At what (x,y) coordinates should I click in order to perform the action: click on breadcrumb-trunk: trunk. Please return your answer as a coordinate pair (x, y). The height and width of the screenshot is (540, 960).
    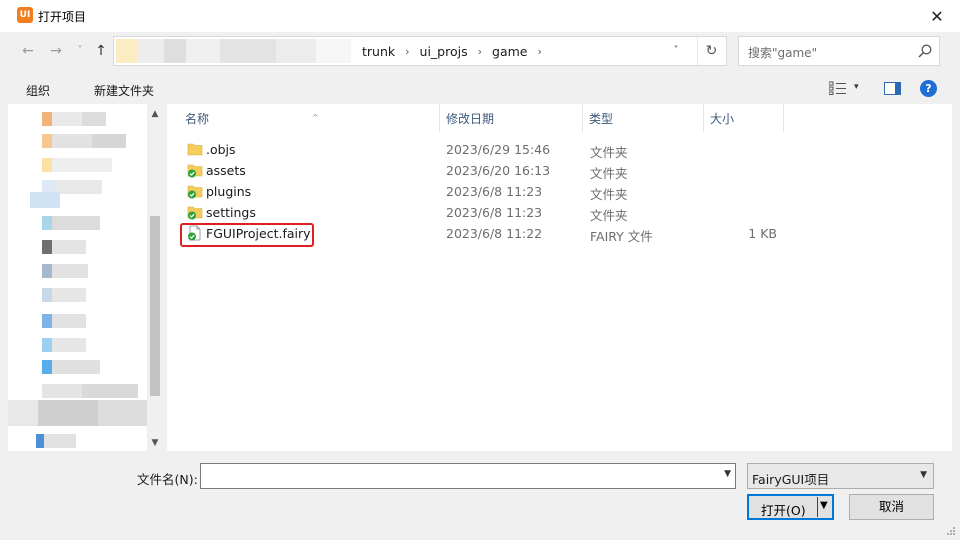
    Looking at the image, I should click on (378, 51).